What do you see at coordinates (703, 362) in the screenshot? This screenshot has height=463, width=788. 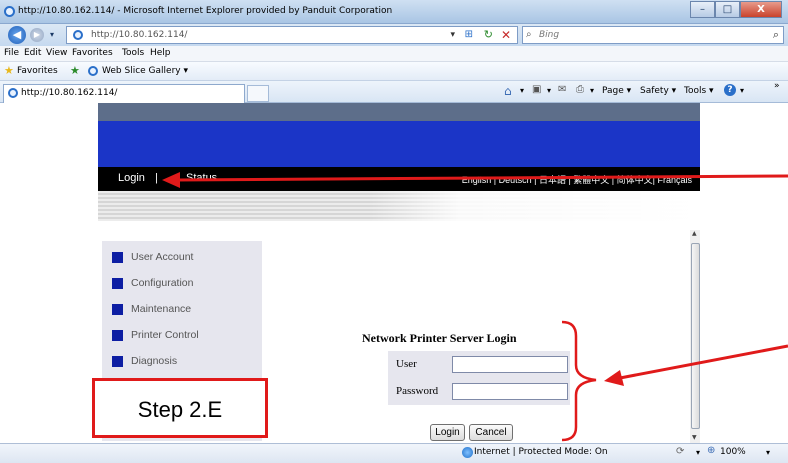 I see `arrow-to-login-form` at bounding box center [703, 362].